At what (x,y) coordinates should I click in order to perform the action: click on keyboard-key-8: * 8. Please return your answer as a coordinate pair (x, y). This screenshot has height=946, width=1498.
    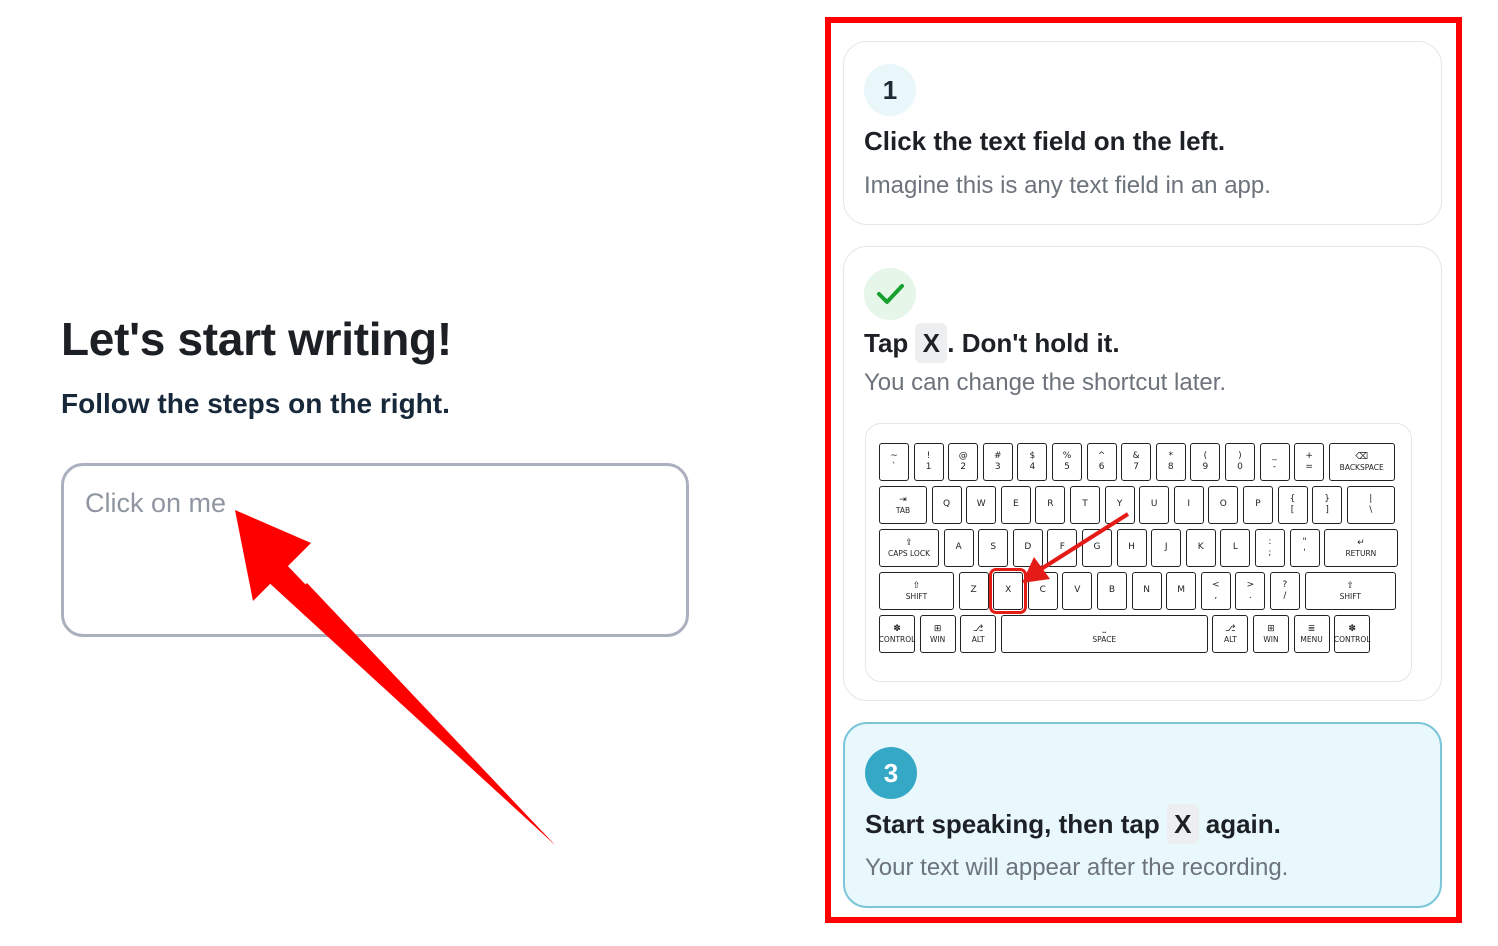
    Looking at the image, I should click on (1170, 462).